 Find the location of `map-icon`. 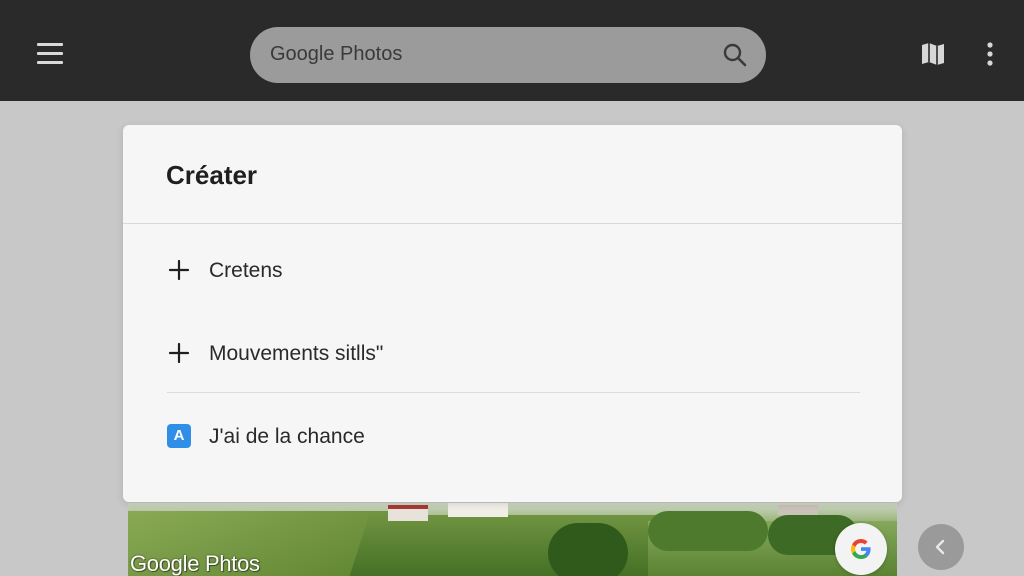

map-icon is located at coordinates (933, 54).